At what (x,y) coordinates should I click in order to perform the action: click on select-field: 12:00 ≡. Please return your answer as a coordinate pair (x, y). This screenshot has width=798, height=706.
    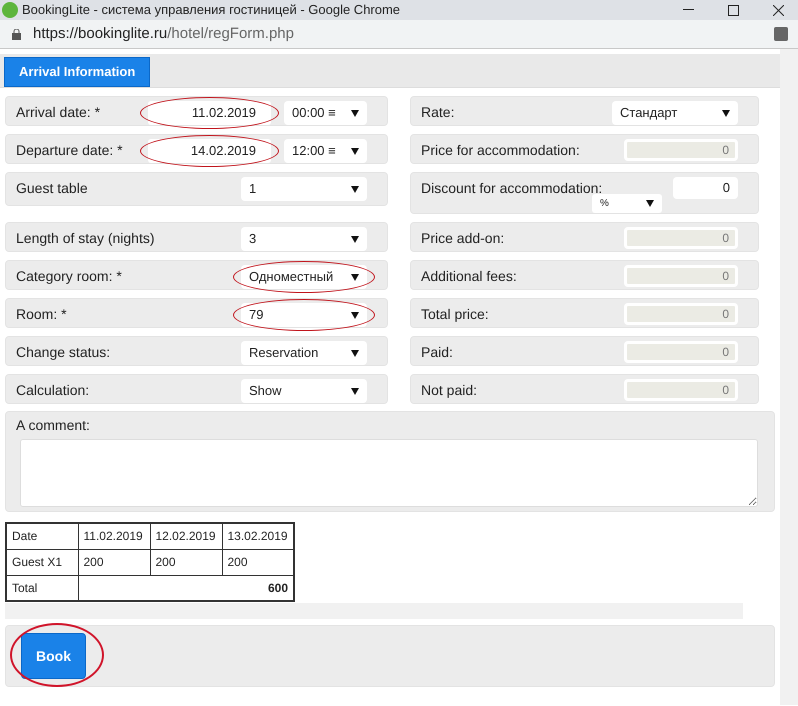
    Looking at the image, I should click on (325, 151).